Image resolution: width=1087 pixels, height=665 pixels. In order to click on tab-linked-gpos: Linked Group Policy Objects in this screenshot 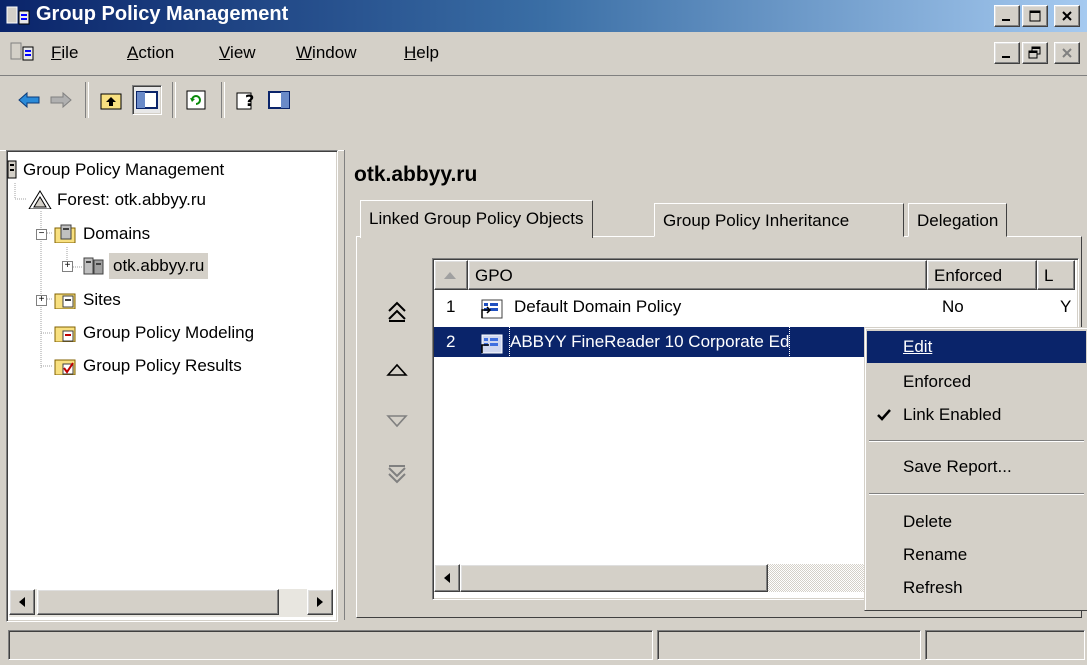, I will do `click(476, 219)`.